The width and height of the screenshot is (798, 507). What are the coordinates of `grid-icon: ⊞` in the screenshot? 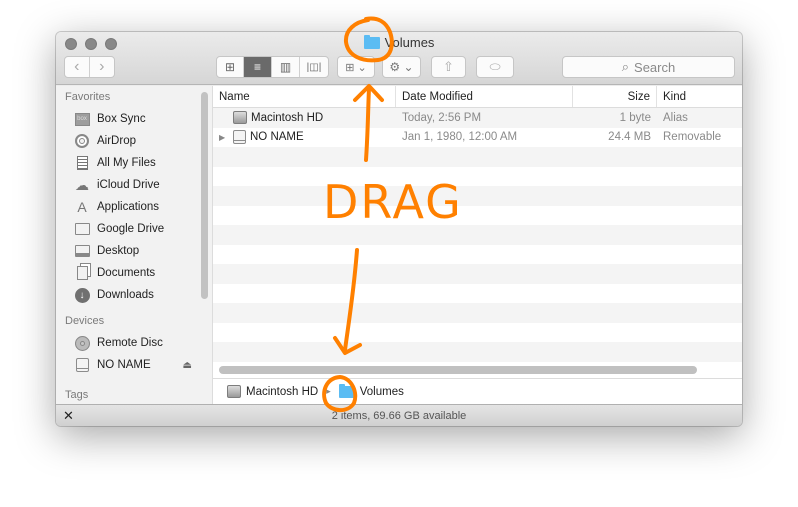 It's located at (230, 67).